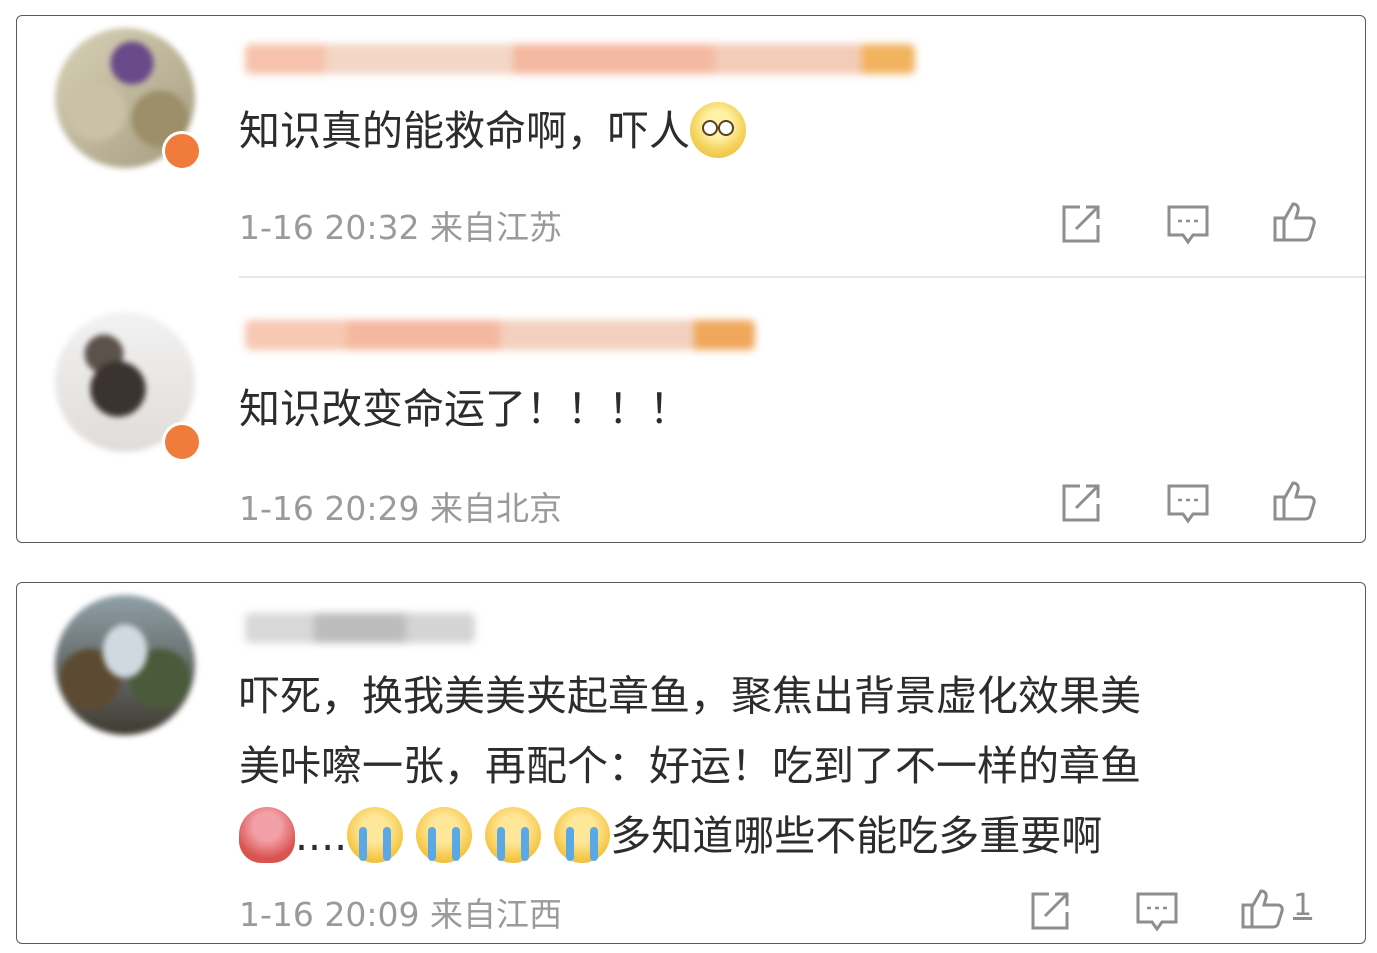 This screenshot has width=1377, height=953. I want to click on comment-location: 来自北京, so click(496, 508).